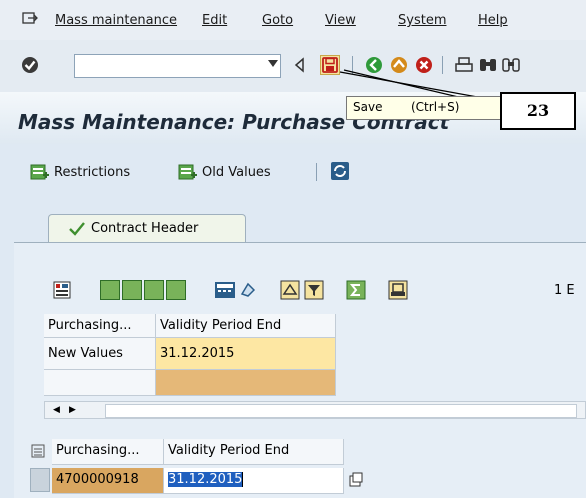 Image resolution: width=586 pixels, height=498 pixels. I want to click on table-settings-icon, so click(39, 452).